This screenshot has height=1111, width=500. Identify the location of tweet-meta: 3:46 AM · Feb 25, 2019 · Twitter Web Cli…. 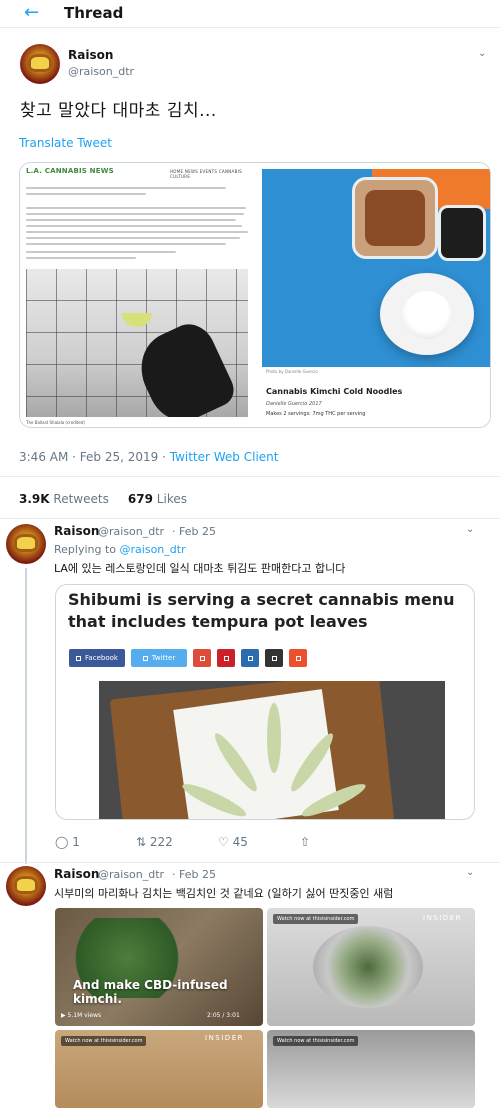
(148, 457).